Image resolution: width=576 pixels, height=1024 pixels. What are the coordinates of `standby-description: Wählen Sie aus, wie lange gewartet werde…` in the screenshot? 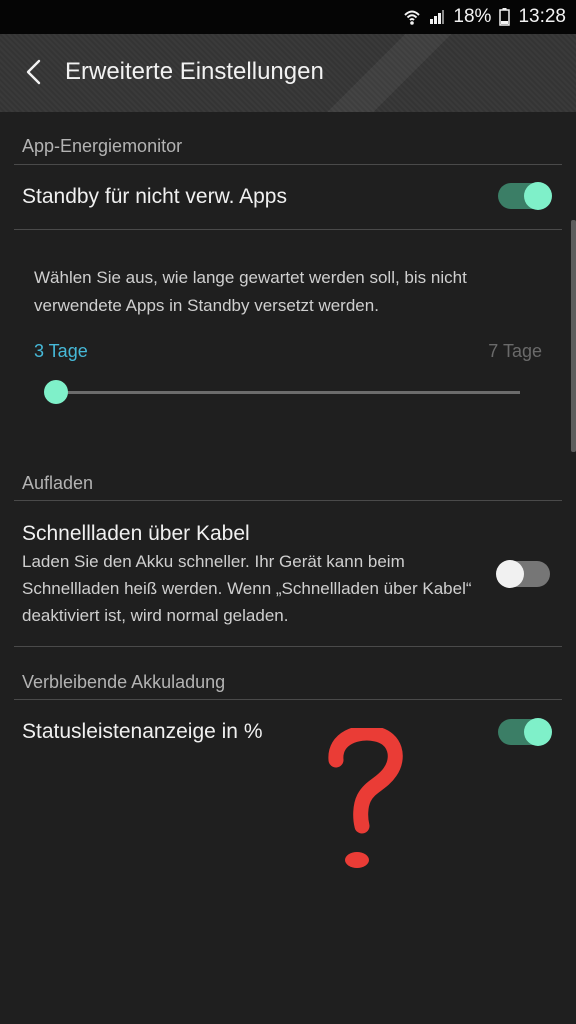 It's located at (250, 291).